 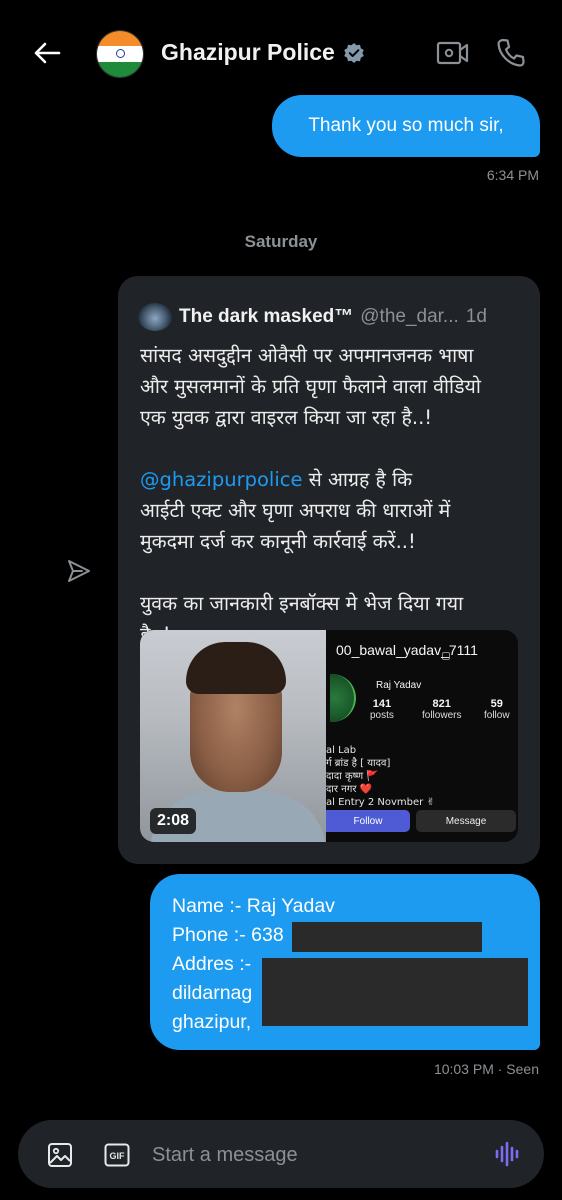 I want to click on avatar, so click(x=120, y=54).